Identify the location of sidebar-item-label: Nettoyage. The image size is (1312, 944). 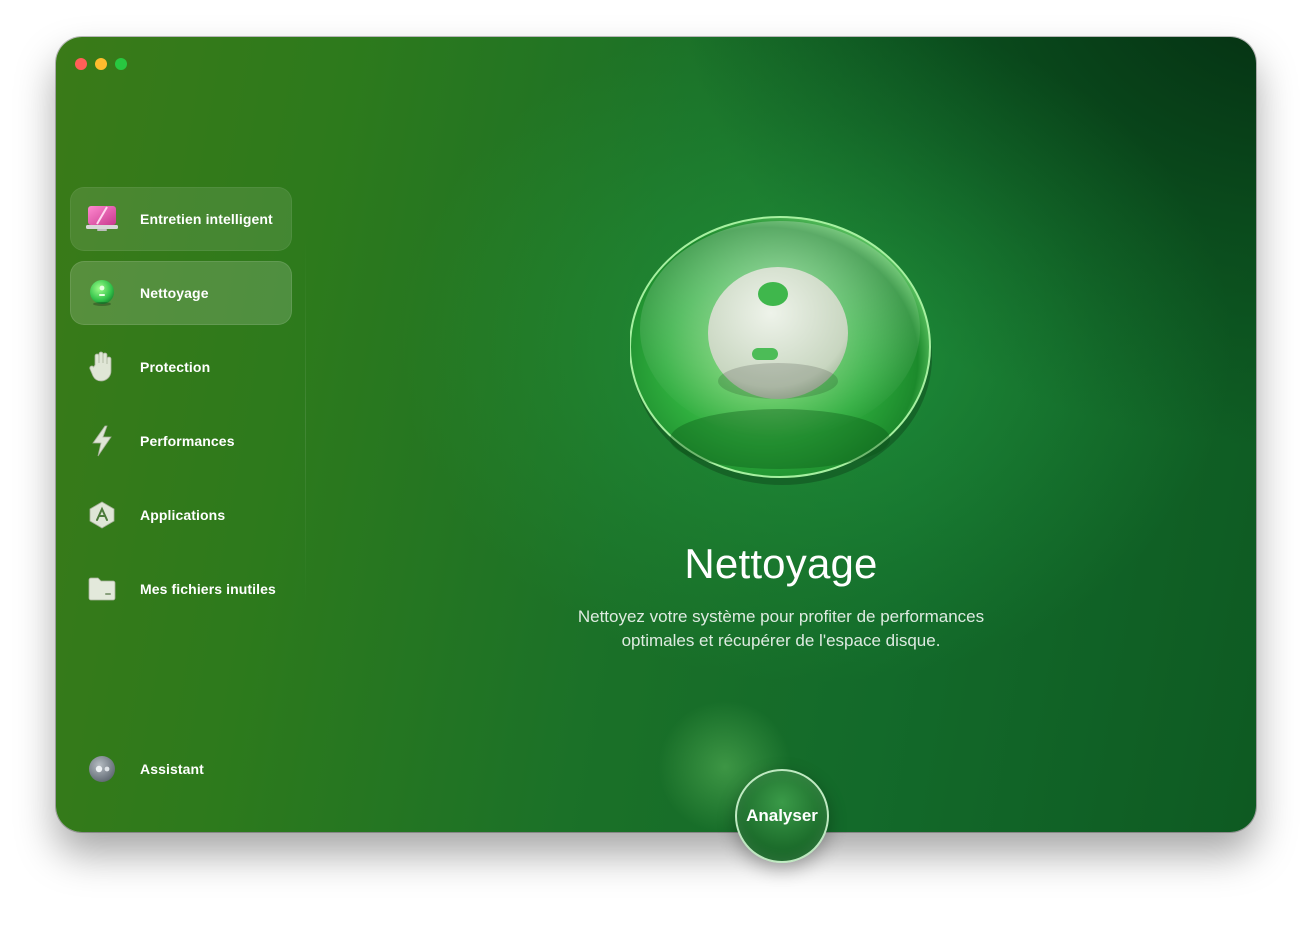
(174, 293).